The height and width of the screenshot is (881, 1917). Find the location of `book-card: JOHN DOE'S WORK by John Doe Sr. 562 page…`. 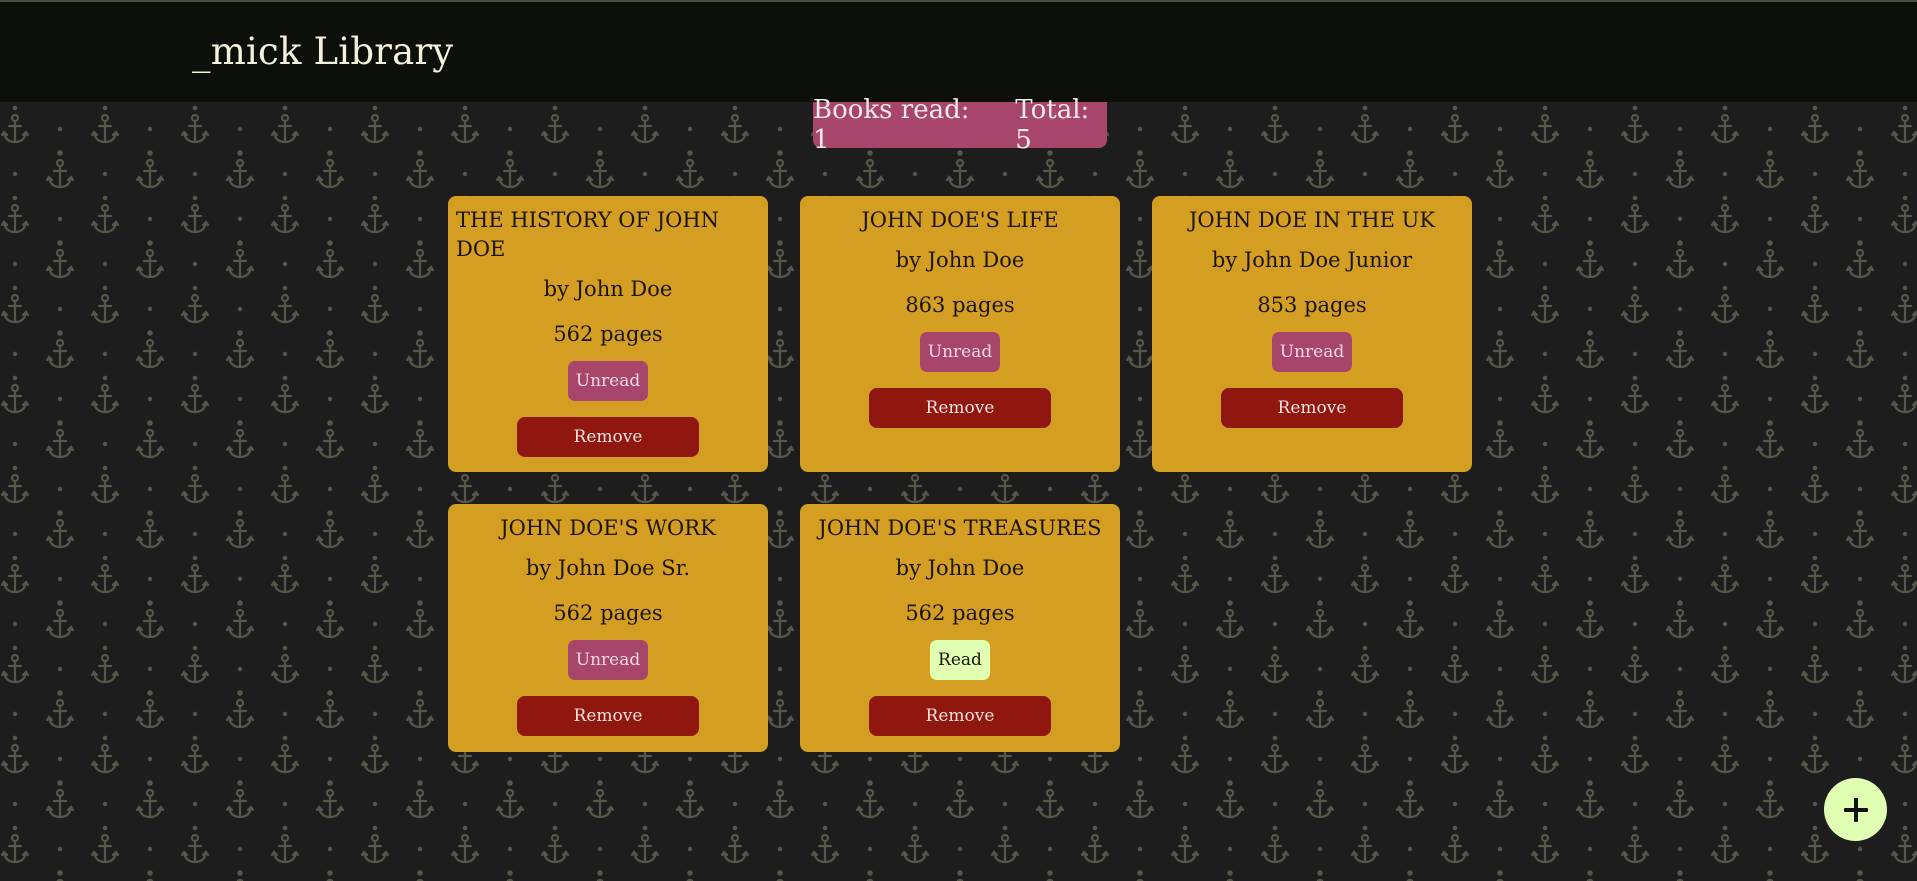

book-card: JOHN DOE'S WORK by John Doe Sr. 562 page… is located at coordinates (608, 628).